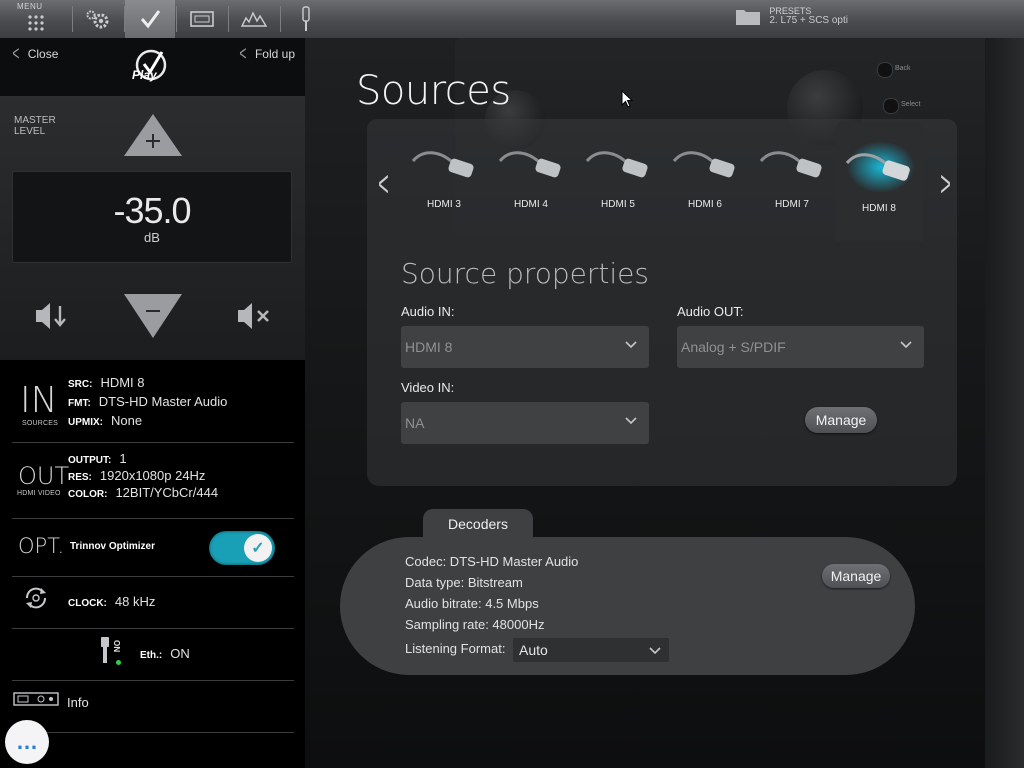 The width and height of the screenshot is (1024, 768). I want to click on presets-value: 2. L75 + SCS opti, so click(808, 20).